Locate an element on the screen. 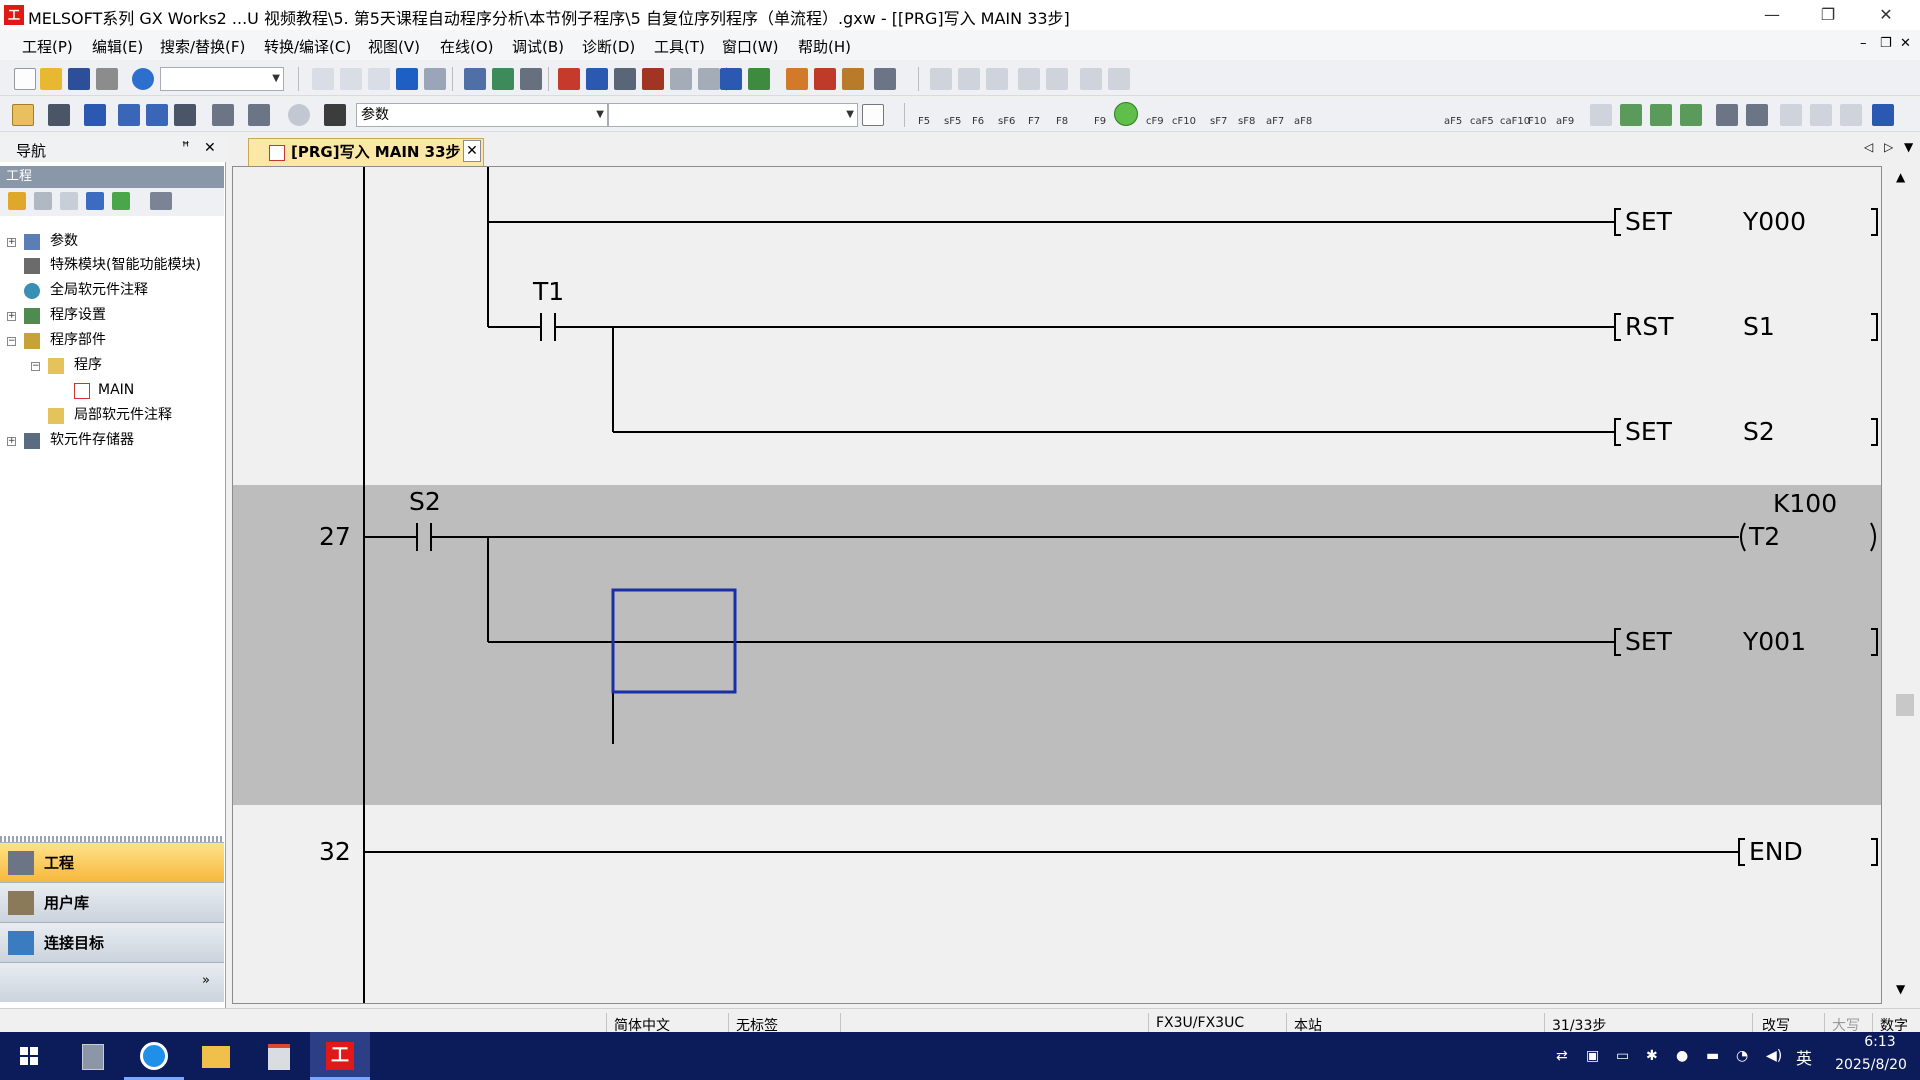 The height and width of the screenshot is (1080, 1920). close-window-button: ✕ is located at coordinates (1886, 15).